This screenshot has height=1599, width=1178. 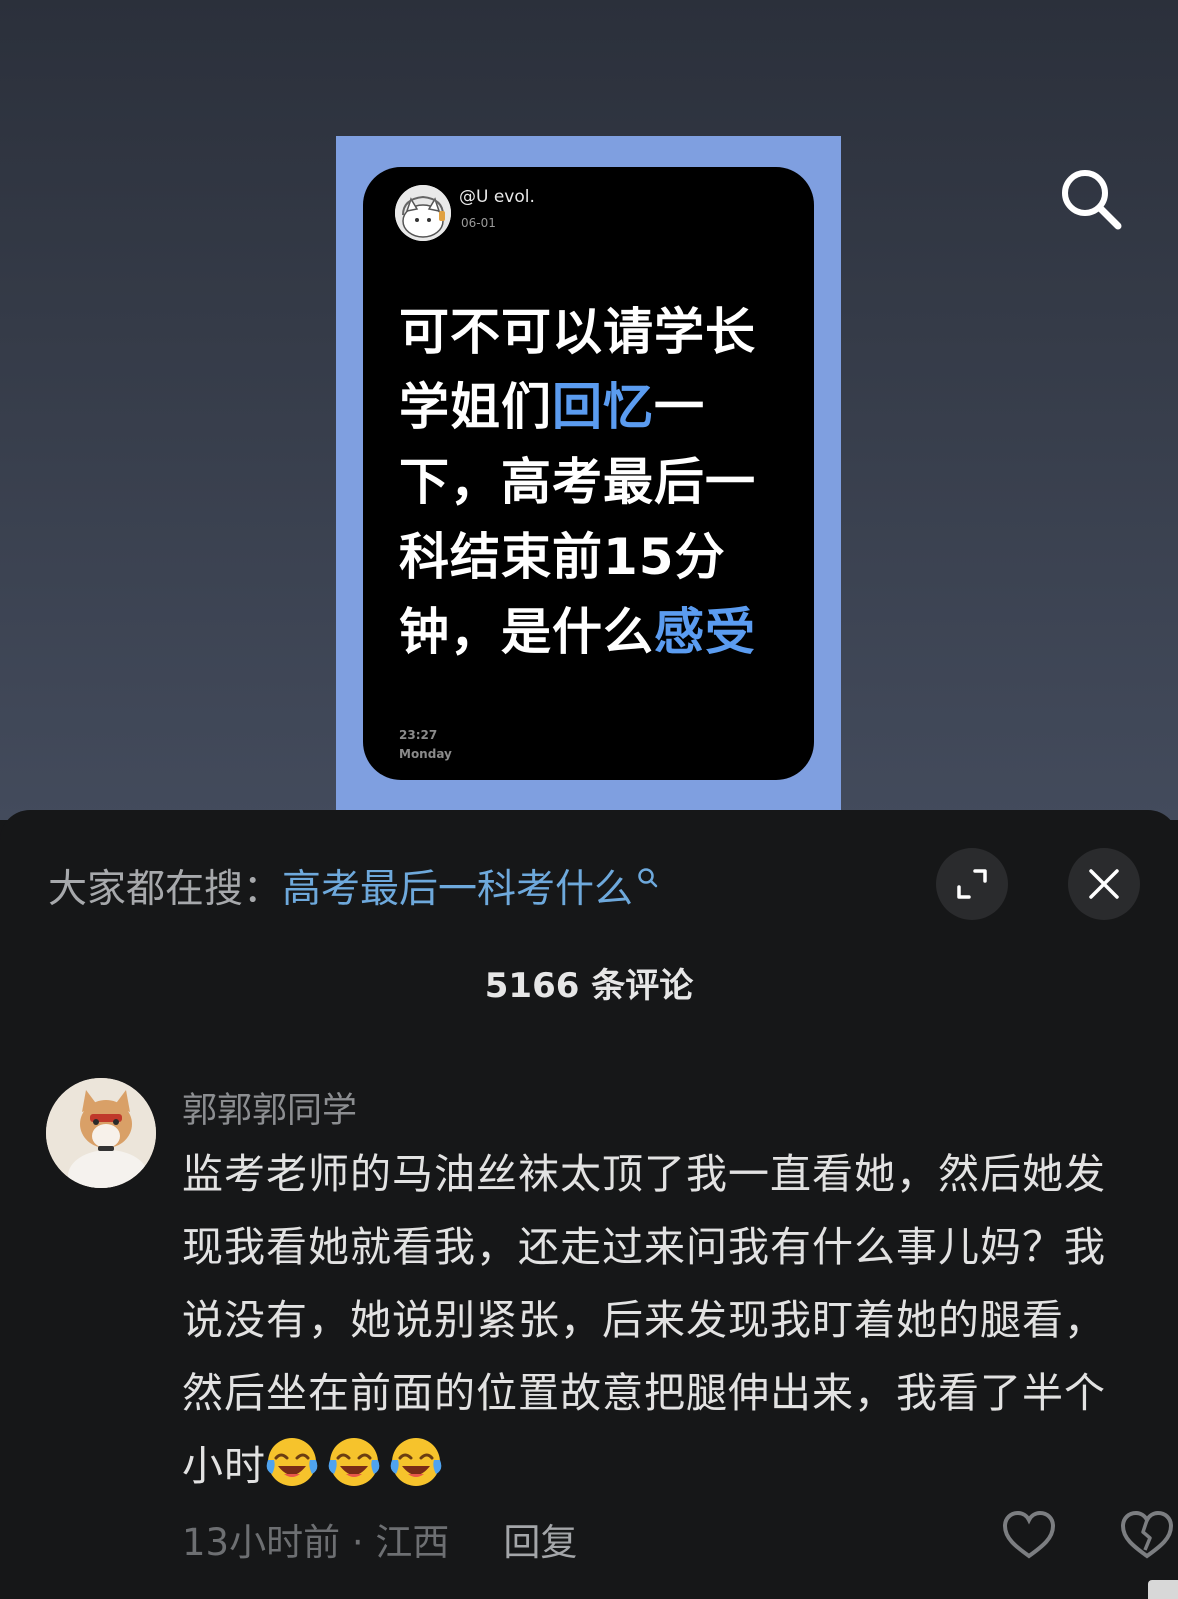 What do you see at coordinates (679, 407) in the screenshot?
I see `post-text-segment: 一` at bounding box center [679, 407].